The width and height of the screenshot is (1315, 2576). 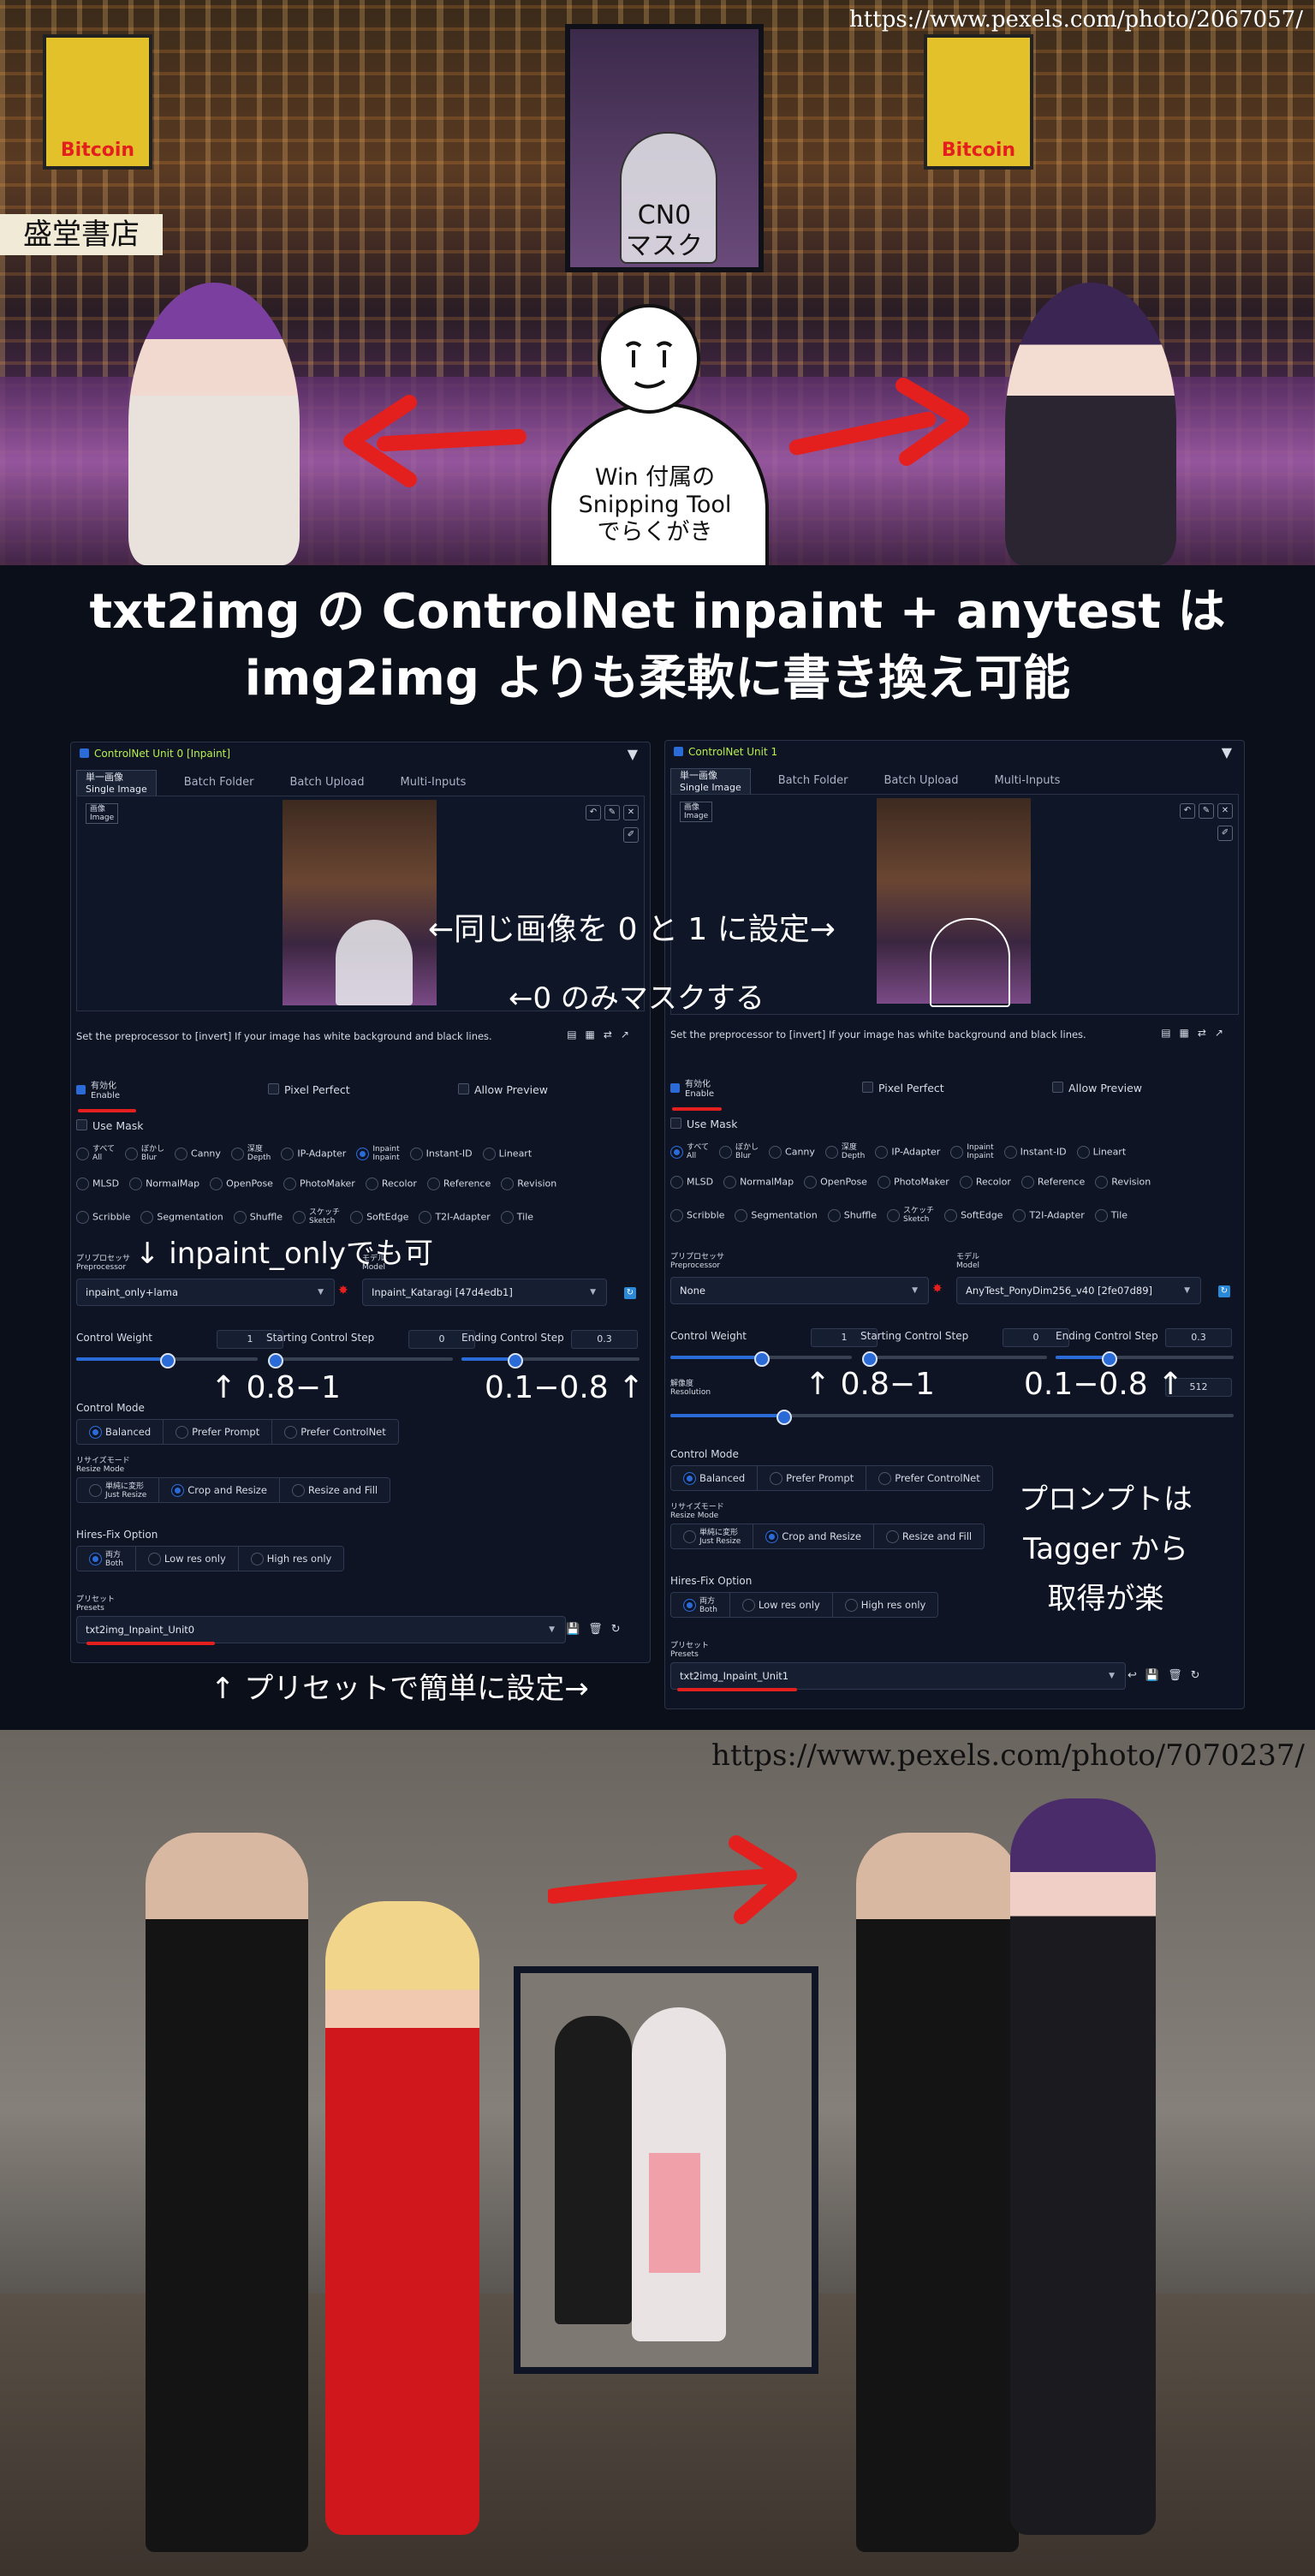 What do you see at coordinates (972, 1152) in the screenshot?
I see `control-type-option: Inpaint Inpaint` at bounding box center [972, 1152].